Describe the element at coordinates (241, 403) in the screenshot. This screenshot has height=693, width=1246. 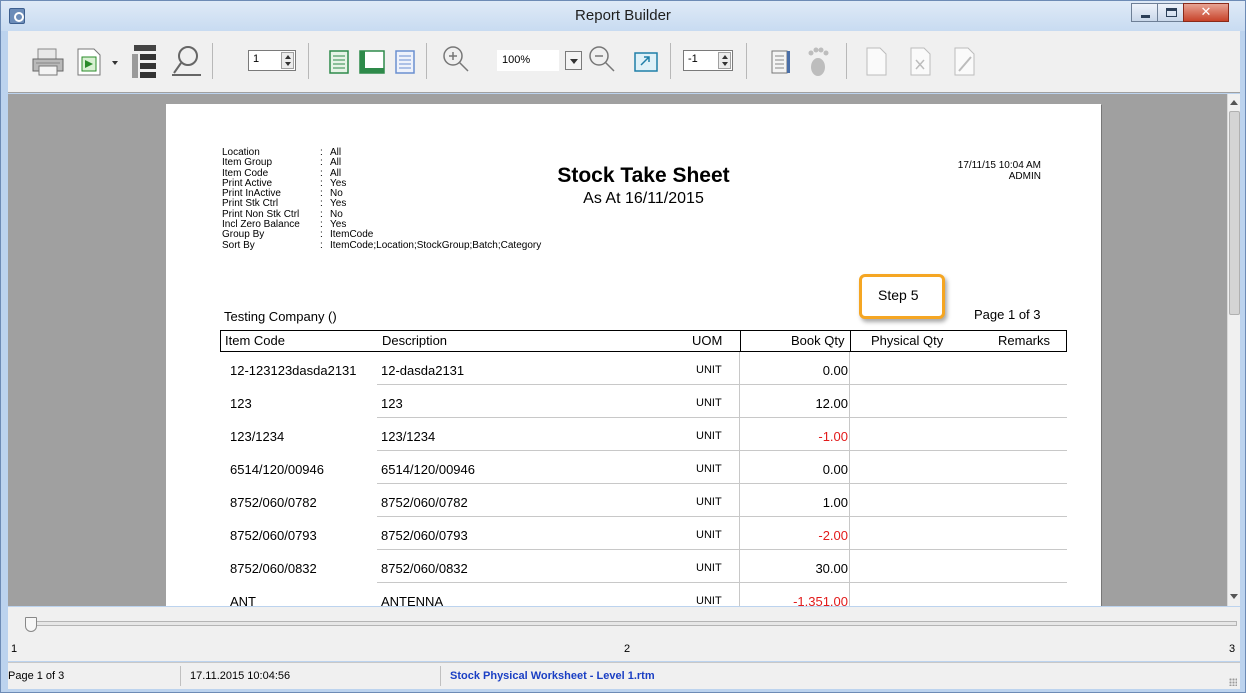
I see `cell-item-code: 123` at that location.